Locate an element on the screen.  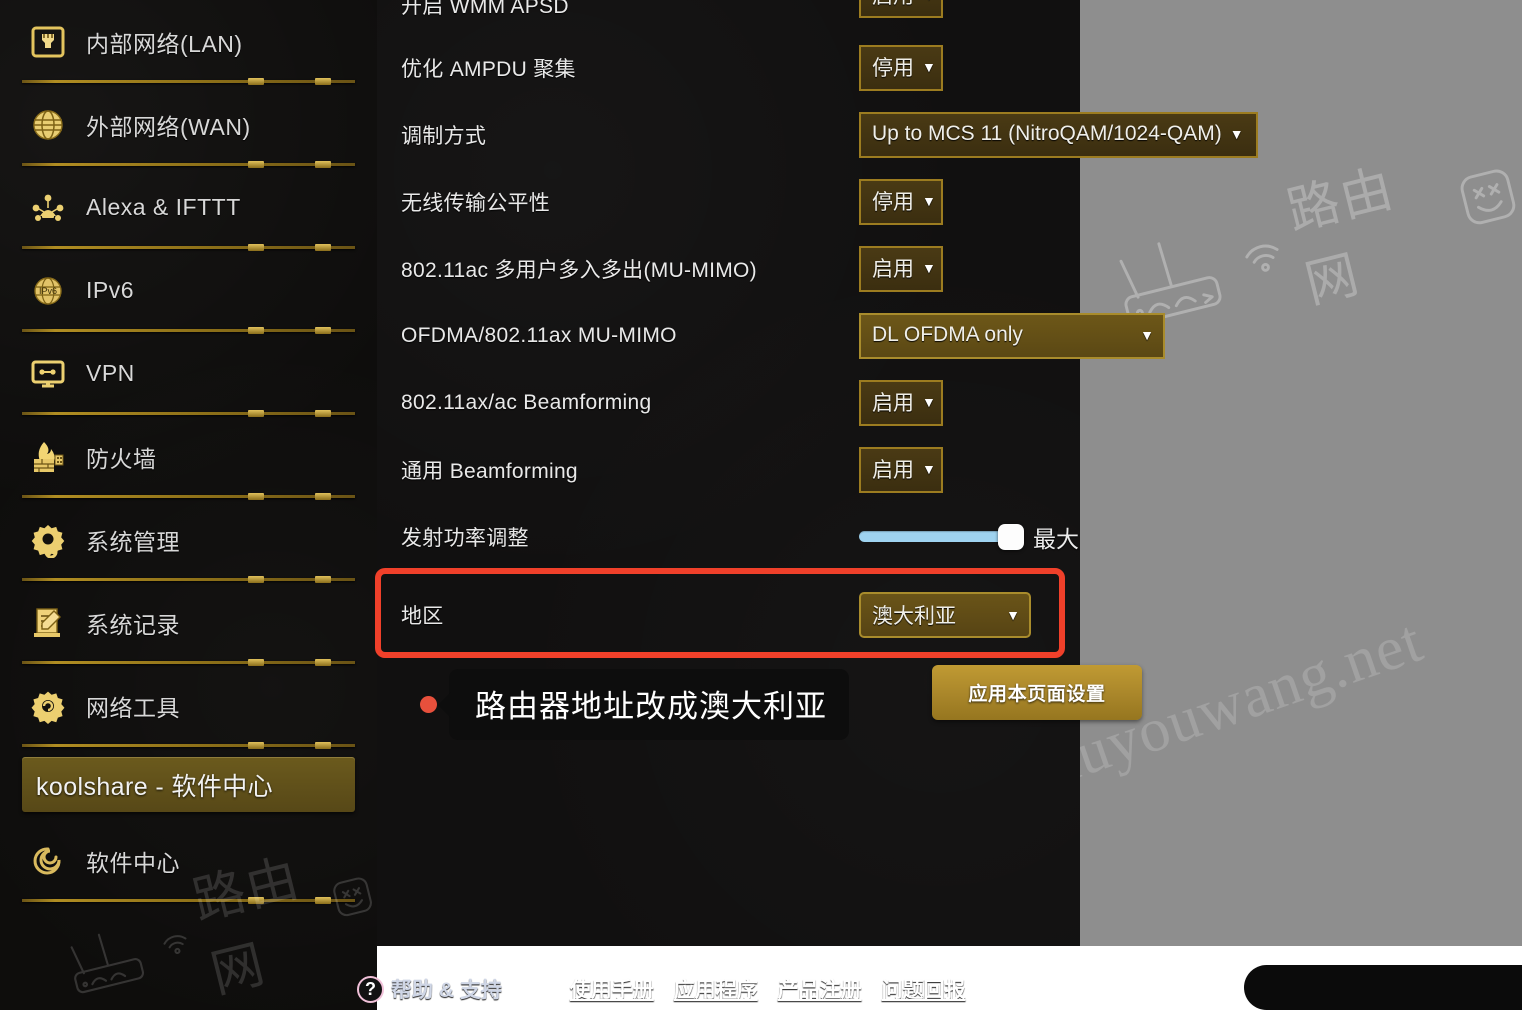
ofdma-select: DL OFDMA only ▼ is located at coordinates (1012, 335).